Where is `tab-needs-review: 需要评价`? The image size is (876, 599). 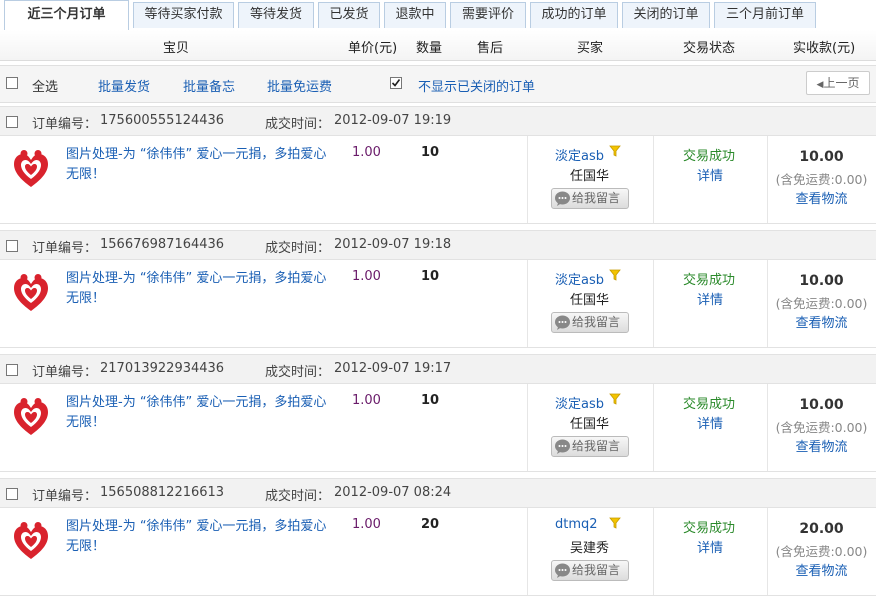 tab-needs-review: 需要评价 is located at coordinates (488, 15).